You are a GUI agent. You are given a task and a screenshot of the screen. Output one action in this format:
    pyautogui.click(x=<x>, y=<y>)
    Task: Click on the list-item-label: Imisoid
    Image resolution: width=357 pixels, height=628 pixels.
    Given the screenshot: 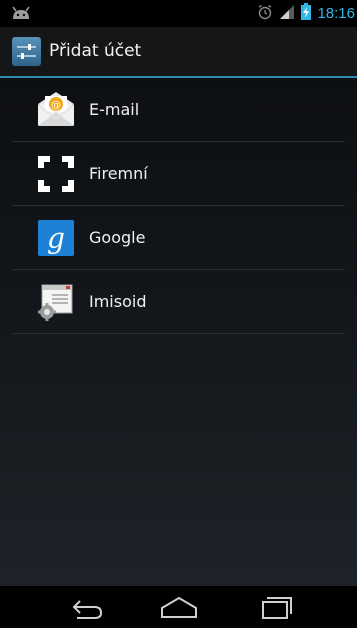 What is the action you would take?
    pyautogui.click(x=118, y=301)
    